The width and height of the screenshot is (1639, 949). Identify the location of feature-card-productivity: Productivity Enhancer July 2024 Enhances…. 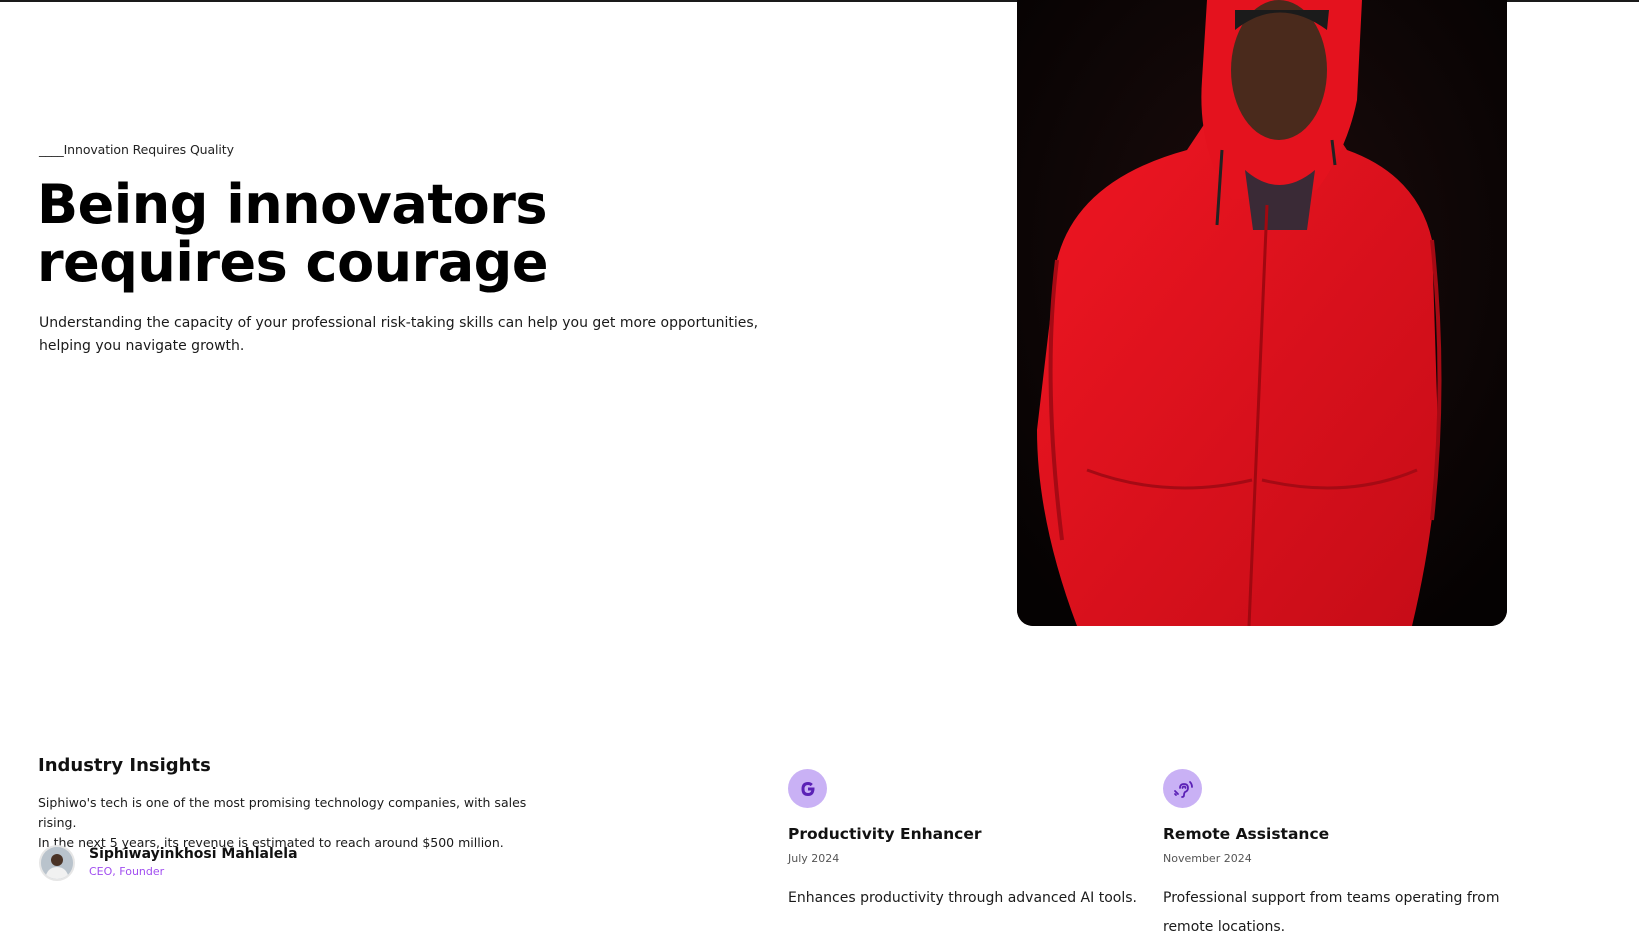
(968, 841).